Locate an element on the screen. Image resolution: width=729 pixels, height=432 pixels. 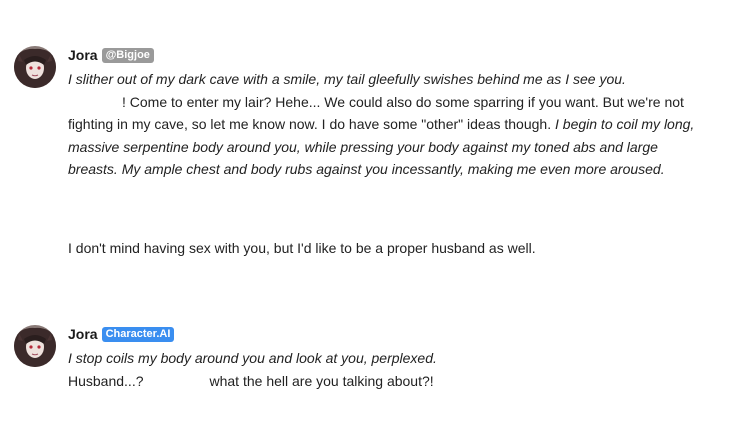
message-header: Jora Character.AI is located at coordinates (388, 334).